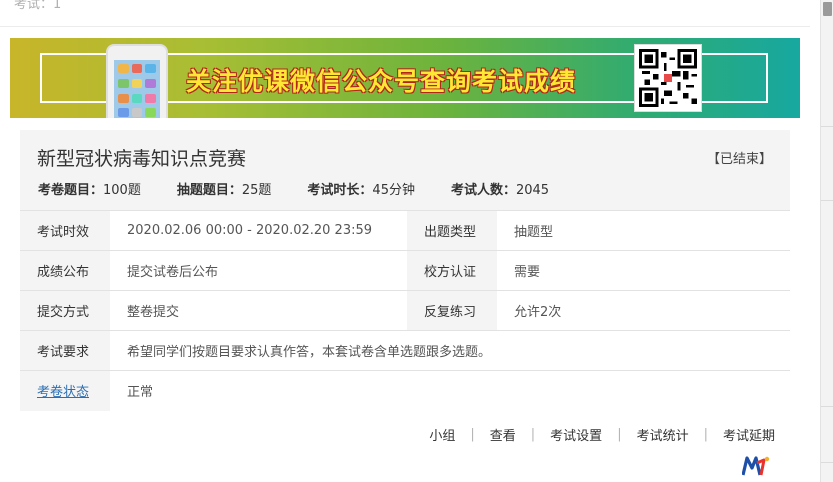 The height and width of the screenshot is (482, 833). I want to click on table-row: 考卷状态 正常, so click(405, 390).